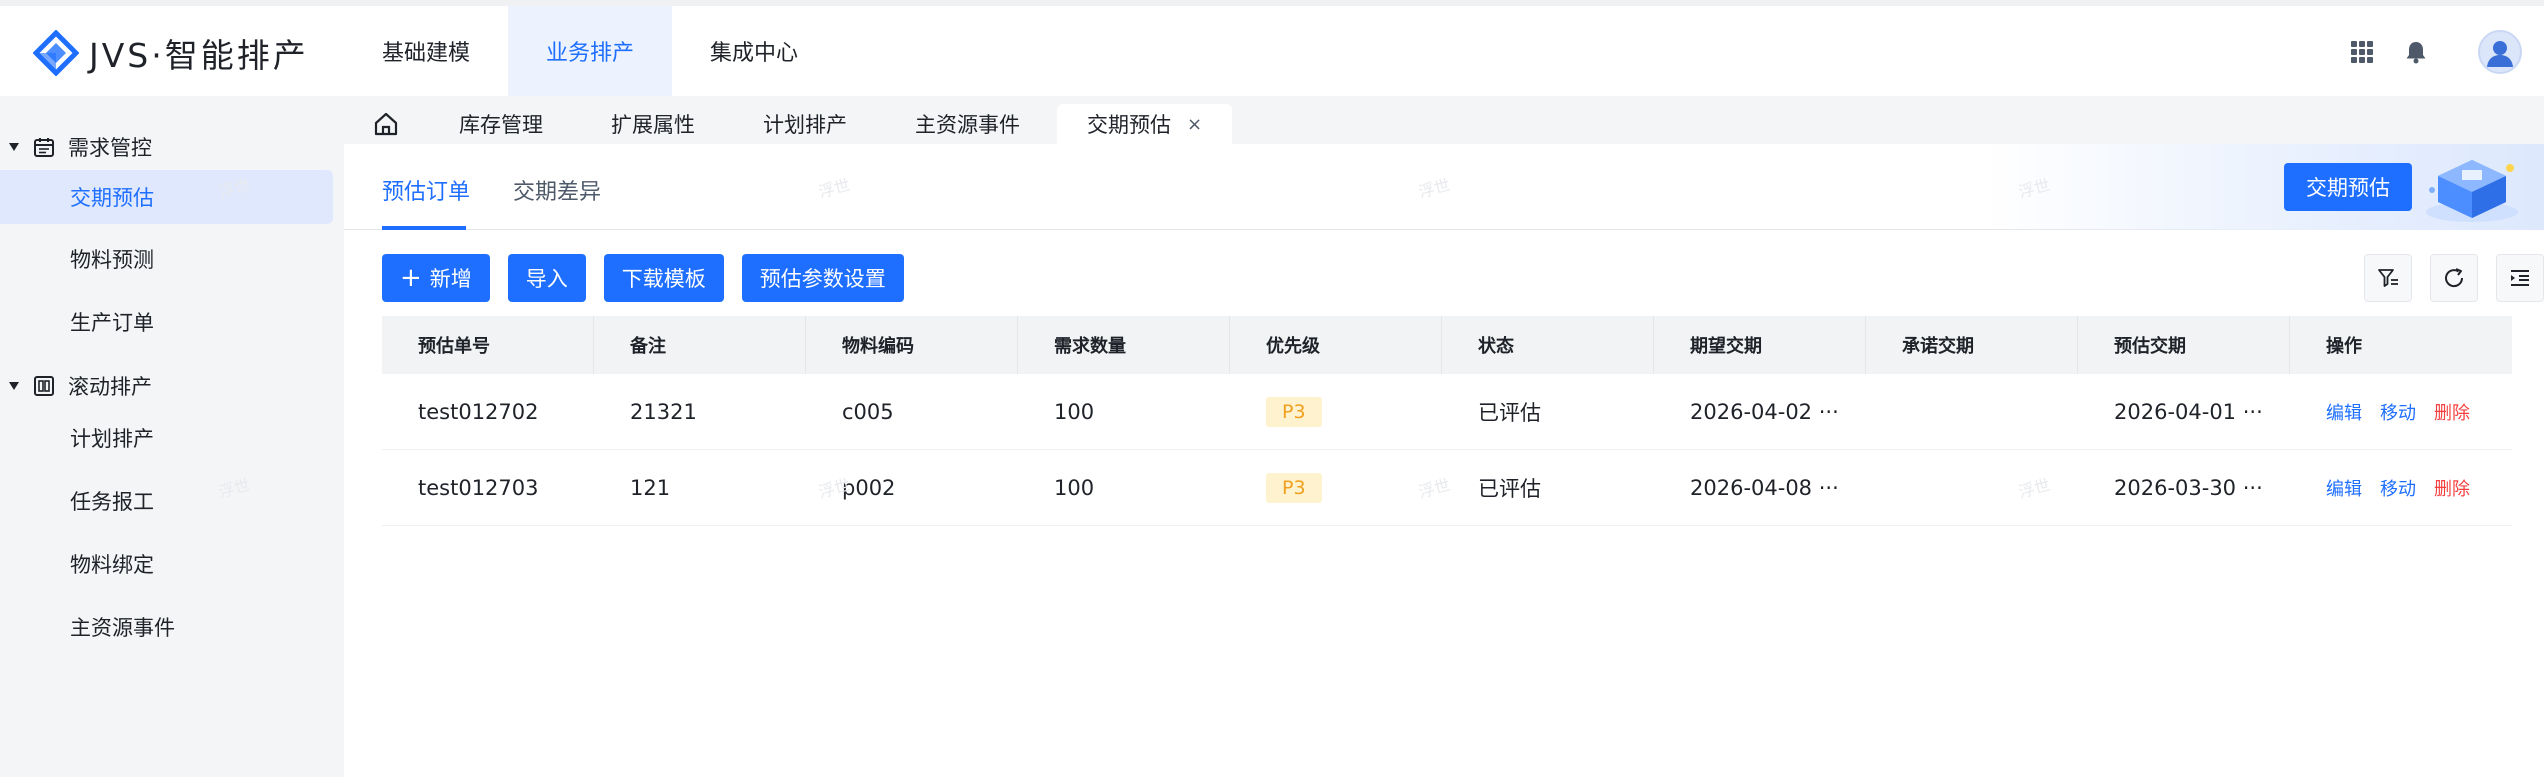 The width and height of the screenshot is (2544, 777). What do you see at coordinates (199, 55) in the screenshot?
I see `brand-name: JVS·智能排产` at bounding box center [199, 55].